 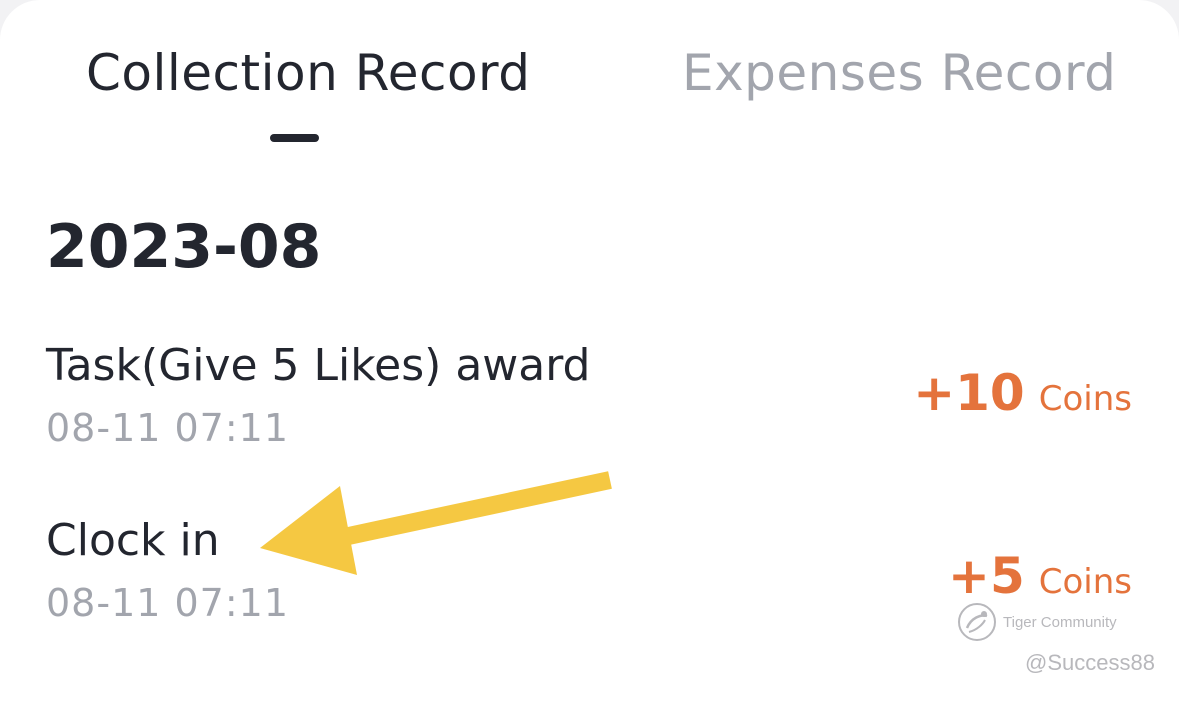 I want to click on record-reward: +10 Coins, so click(x=1022, y=393).